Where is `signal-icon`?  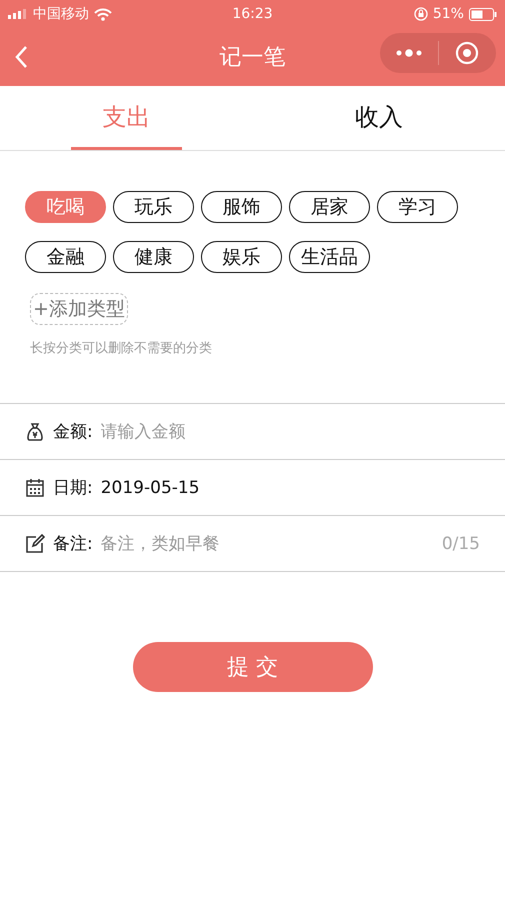 signal-icon is located at coordinates (18, 14).